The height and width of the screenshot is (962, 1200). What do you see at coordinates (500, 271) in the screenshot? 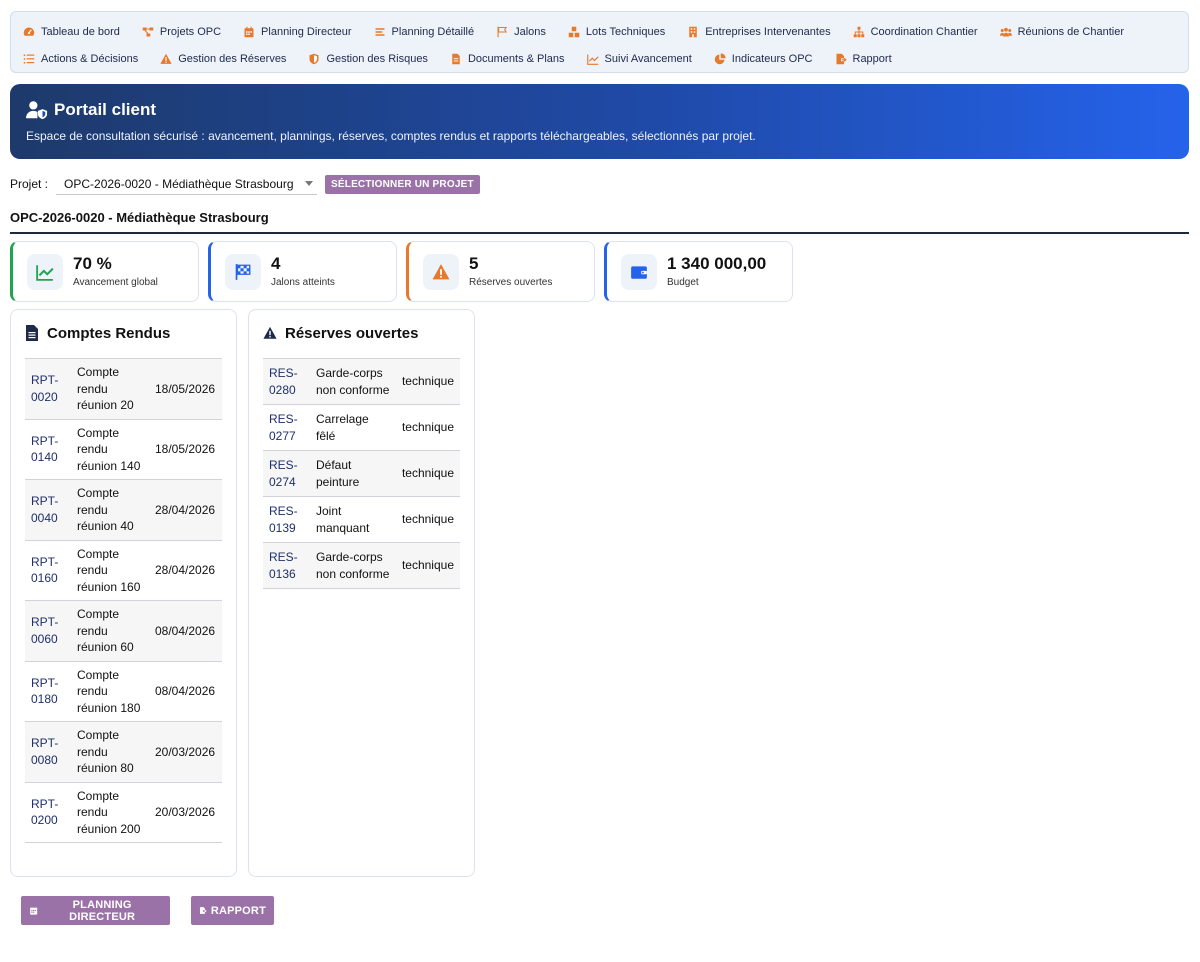
I see `kpi-card-reserves: 5 Réserves ouvertes` at bounding box center [500, 271].